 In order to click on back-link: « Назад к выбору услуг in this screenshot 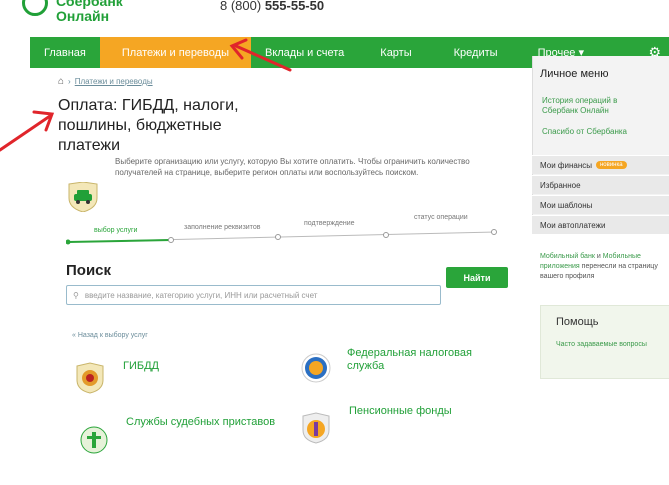, I will do `click(110, 335)`.